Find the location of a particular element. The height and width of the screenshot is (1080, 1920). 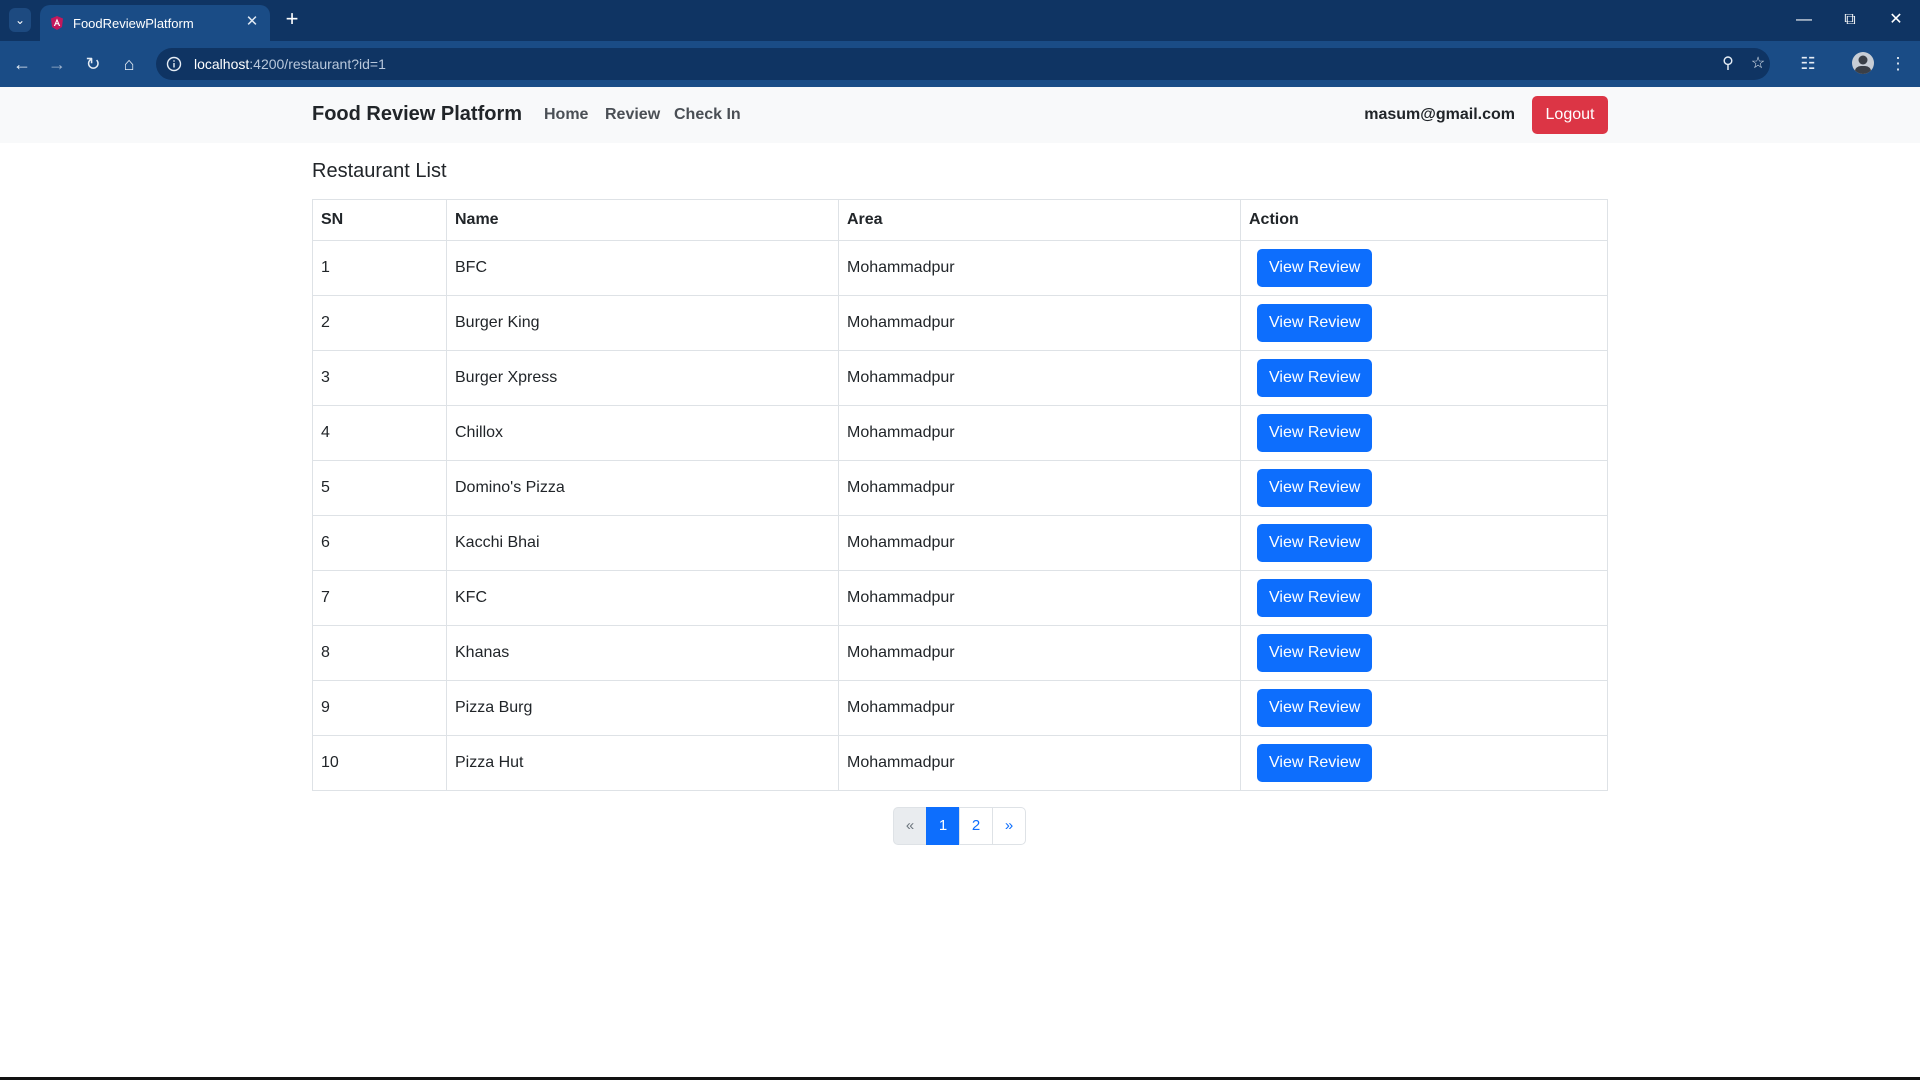

restore-window-icon: ⧉ is located at coordinates (1850, 20).